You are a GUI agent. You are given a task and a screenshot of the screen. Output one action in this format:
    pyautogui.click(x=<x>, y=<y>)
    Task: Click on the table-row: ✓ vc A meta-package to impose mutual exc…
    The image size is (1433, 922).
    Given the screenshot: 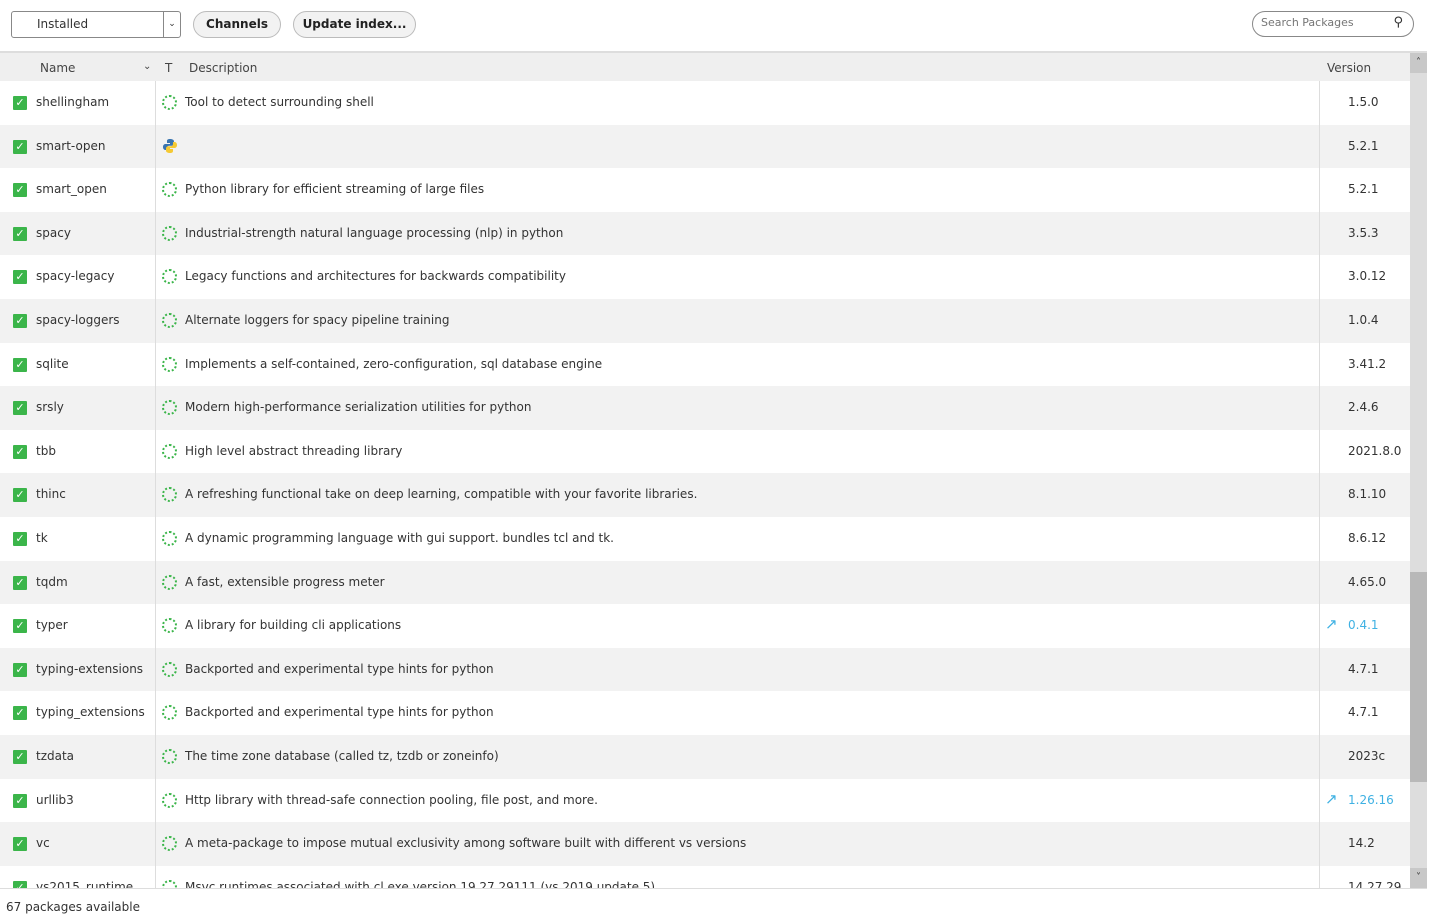 What is the action you would take?
    pyautogui.click(x=705, y=844)
    